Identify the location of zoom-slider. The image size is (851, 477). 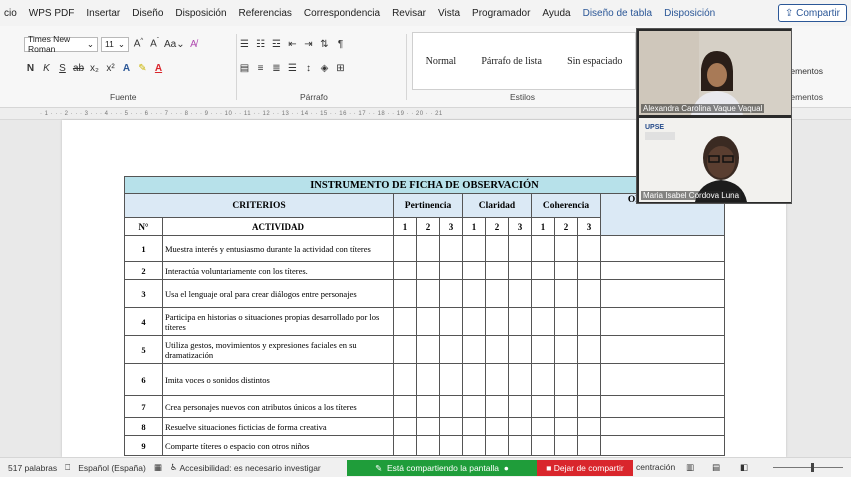
(808, 467).